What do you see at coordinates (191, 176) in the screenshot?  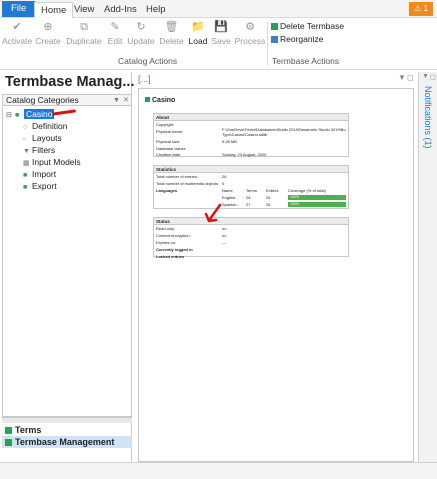 I see `info-row: Total number of entries: 26` at bounding box center [191, 176].